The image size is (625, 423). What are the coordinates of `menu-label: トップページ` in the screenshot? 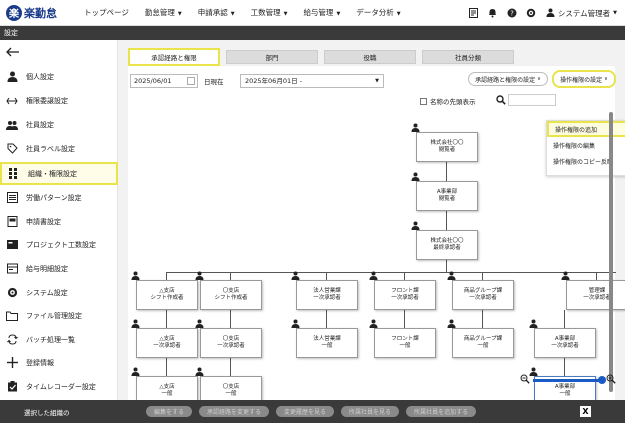 It's located at (106, 12).